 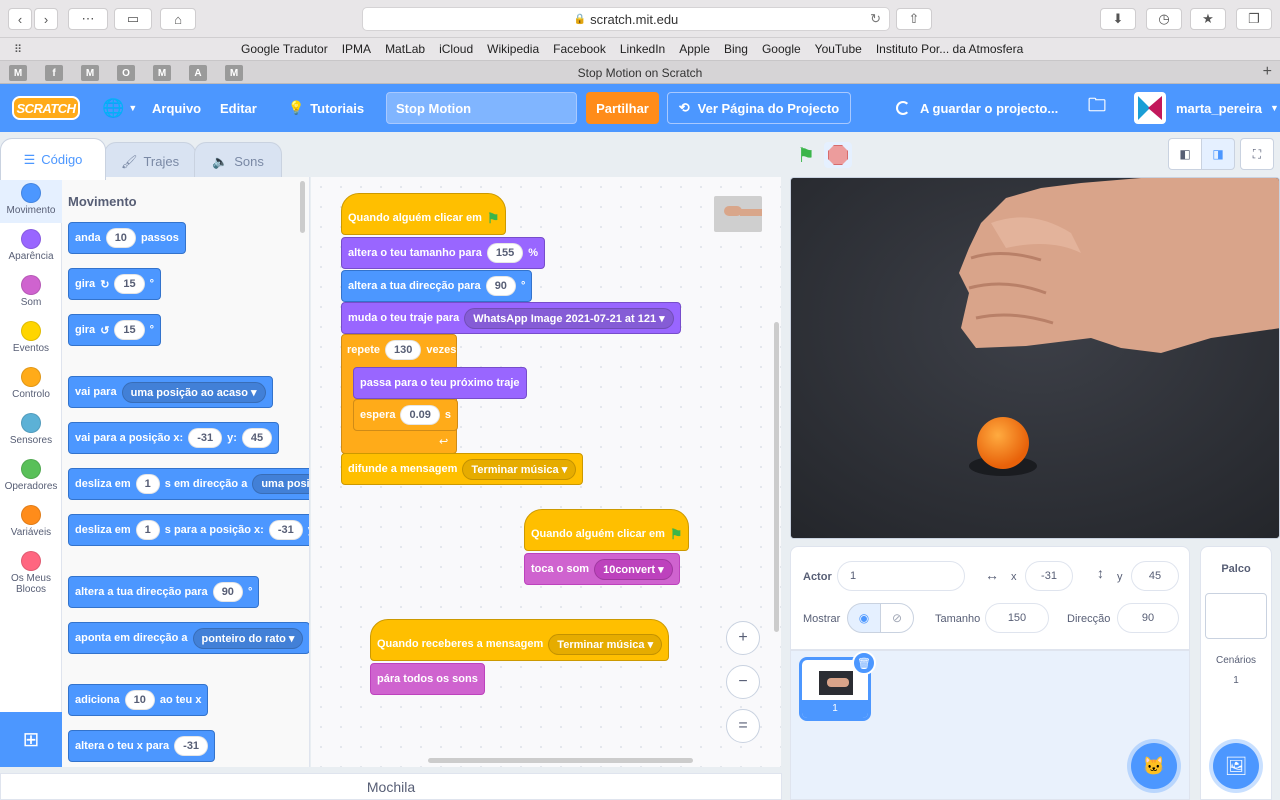 I want to click on back-button: ‹, so click(x=20, y=19).